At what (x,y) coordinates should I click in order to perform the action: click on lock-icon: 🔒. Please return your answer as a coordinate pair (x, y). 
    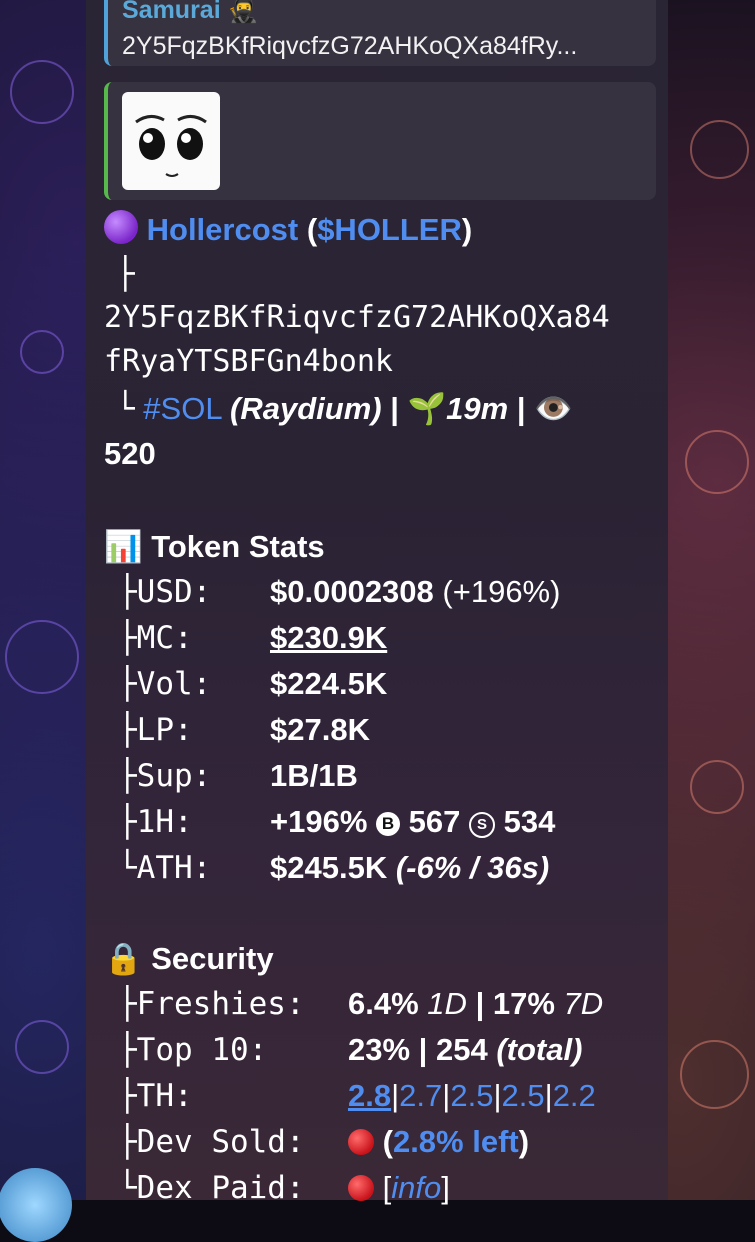
    Looking at the image, I should click on (123, 958).